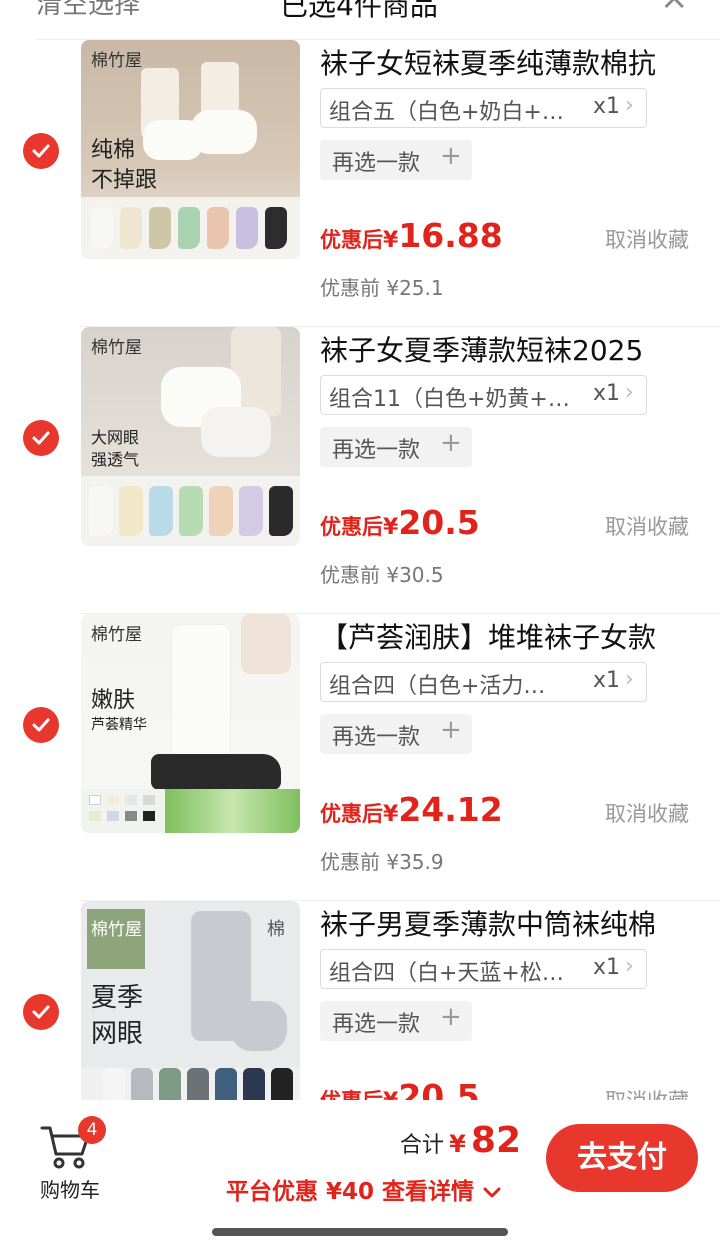  What do you see at coordinates (88, 10) in the screenshot?
I see `clear-selection-button: 清空选择` at bounding box center [88, 10].